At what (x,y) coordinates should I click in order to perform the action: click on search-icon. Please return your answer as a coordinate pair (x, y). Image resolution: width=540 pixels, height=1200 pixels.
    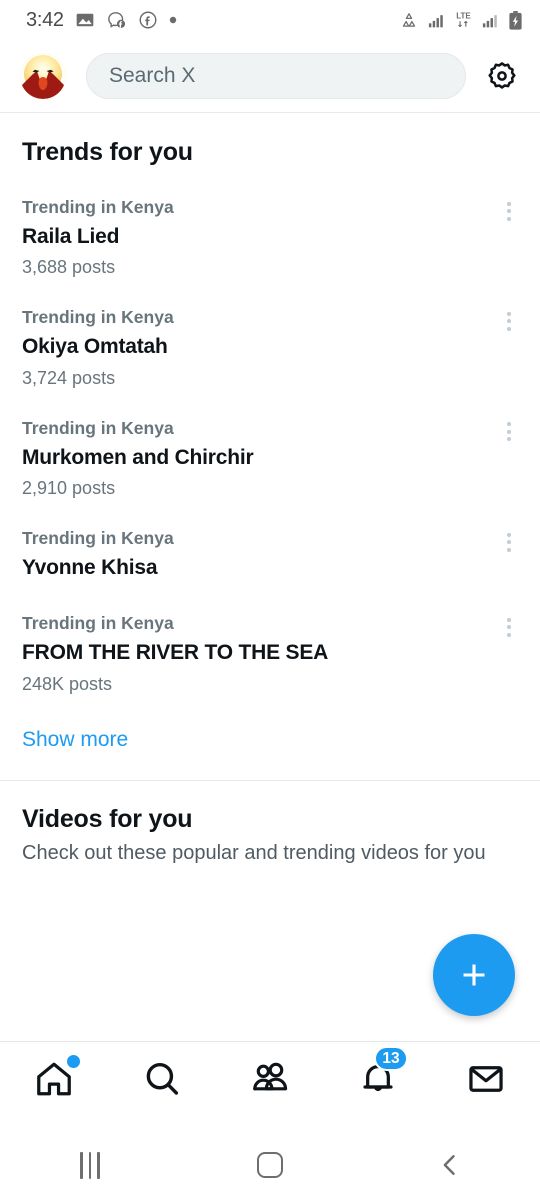
    Looking at the image, I should click on (162, 1078).